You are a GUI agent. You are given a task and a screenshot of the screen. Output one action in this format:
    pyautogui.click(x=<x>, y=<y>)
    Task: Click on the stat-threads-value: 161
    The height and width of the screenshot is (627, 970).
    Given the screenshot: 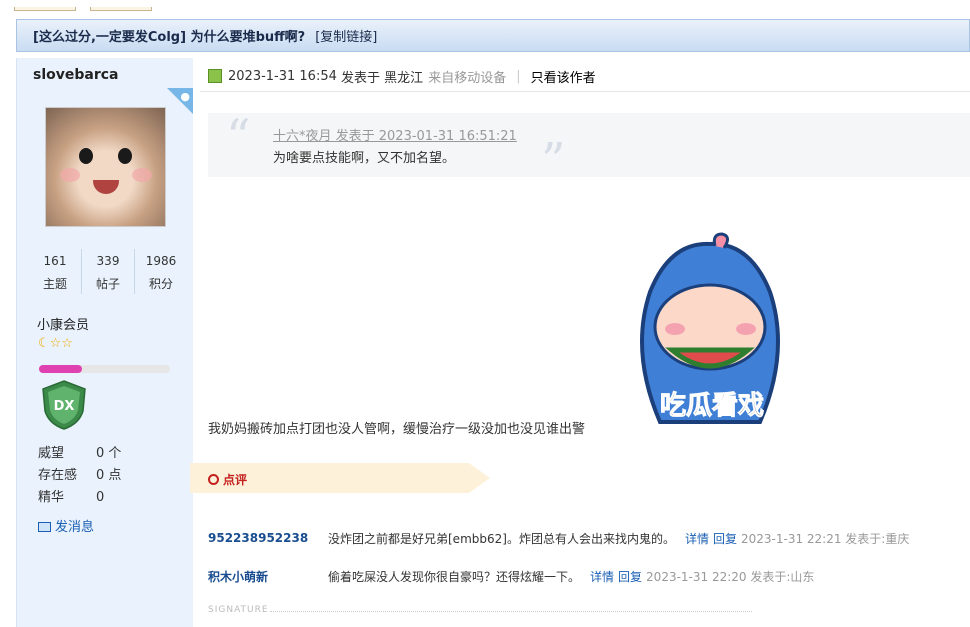 What is the action you would take?
    pyautogui.click(x=55, y=261)
    